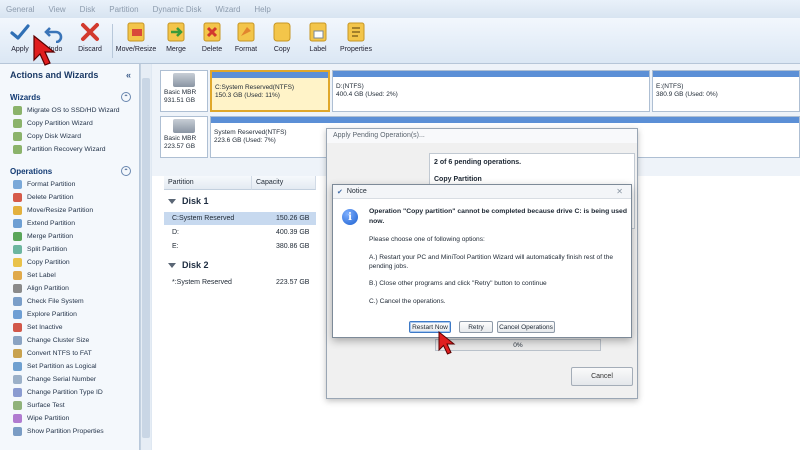  What do you see at coordinates (491, 91) in the screenshot?
I see `partition-d-block: D:(NTFS) 400.4 GB (Used: 2%)` at bounding box center [491, 91].